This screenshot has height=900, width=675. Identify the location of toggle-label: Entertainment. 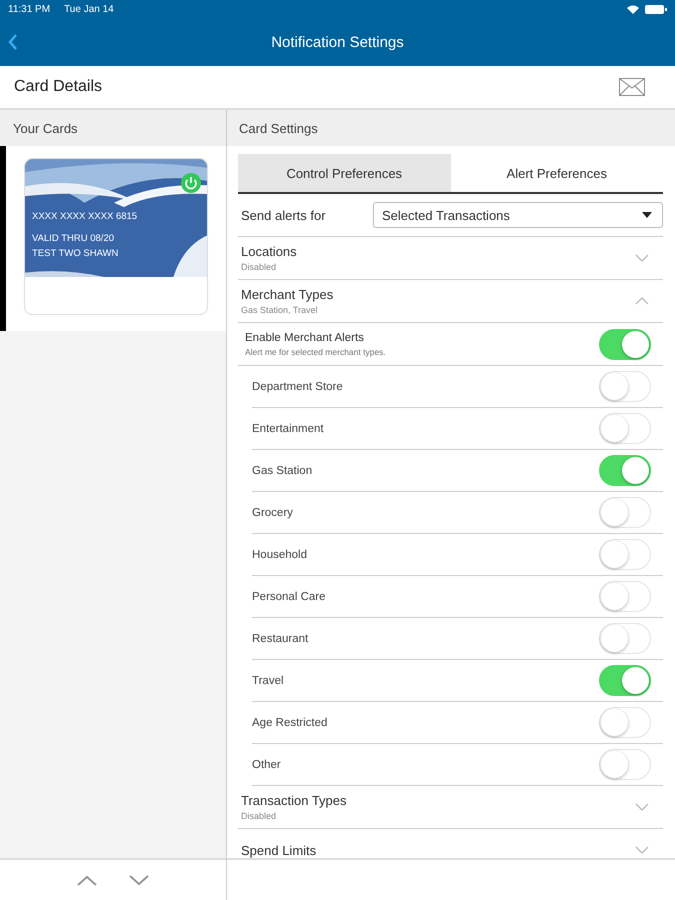
(288, 428).